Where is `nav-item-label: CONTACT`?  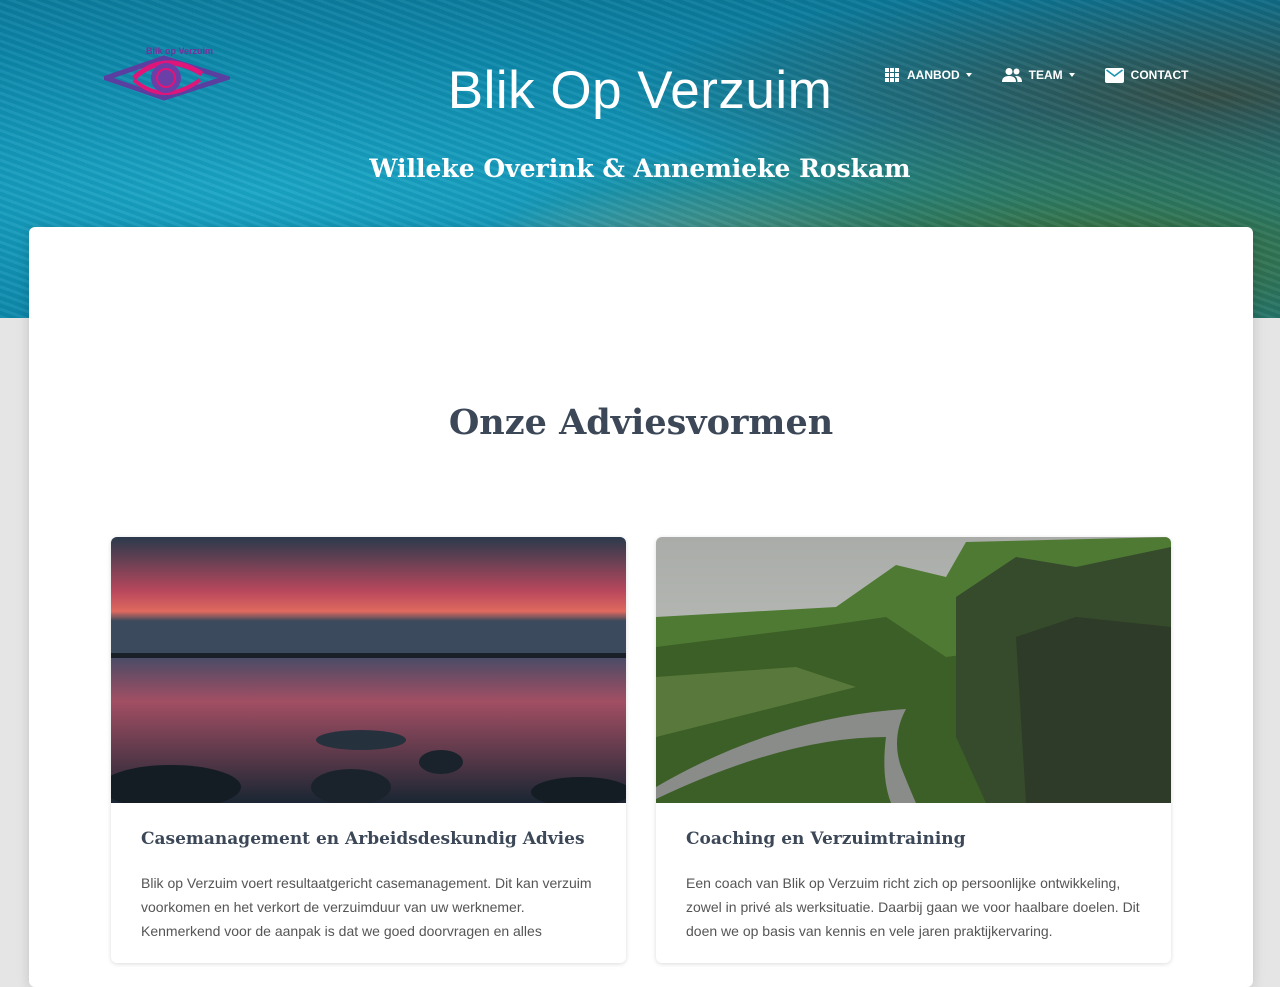
nav-item-label: CONTACT is located at coordinates (1159, 75).